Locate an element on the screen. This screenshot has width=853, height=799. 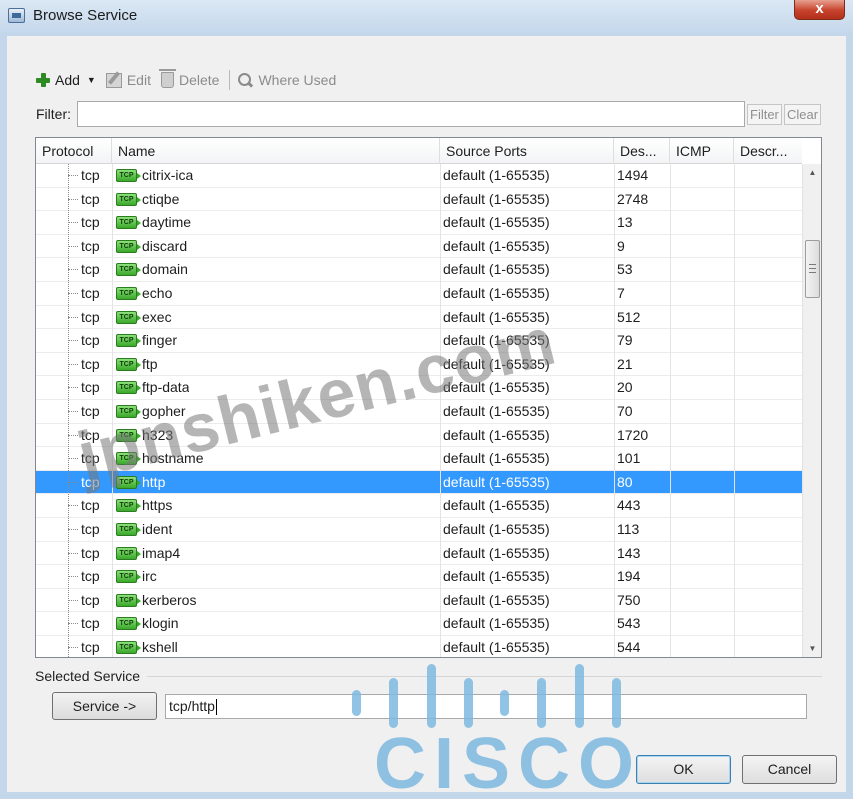
service-button: Service -> is located at coordinates (104, 706).